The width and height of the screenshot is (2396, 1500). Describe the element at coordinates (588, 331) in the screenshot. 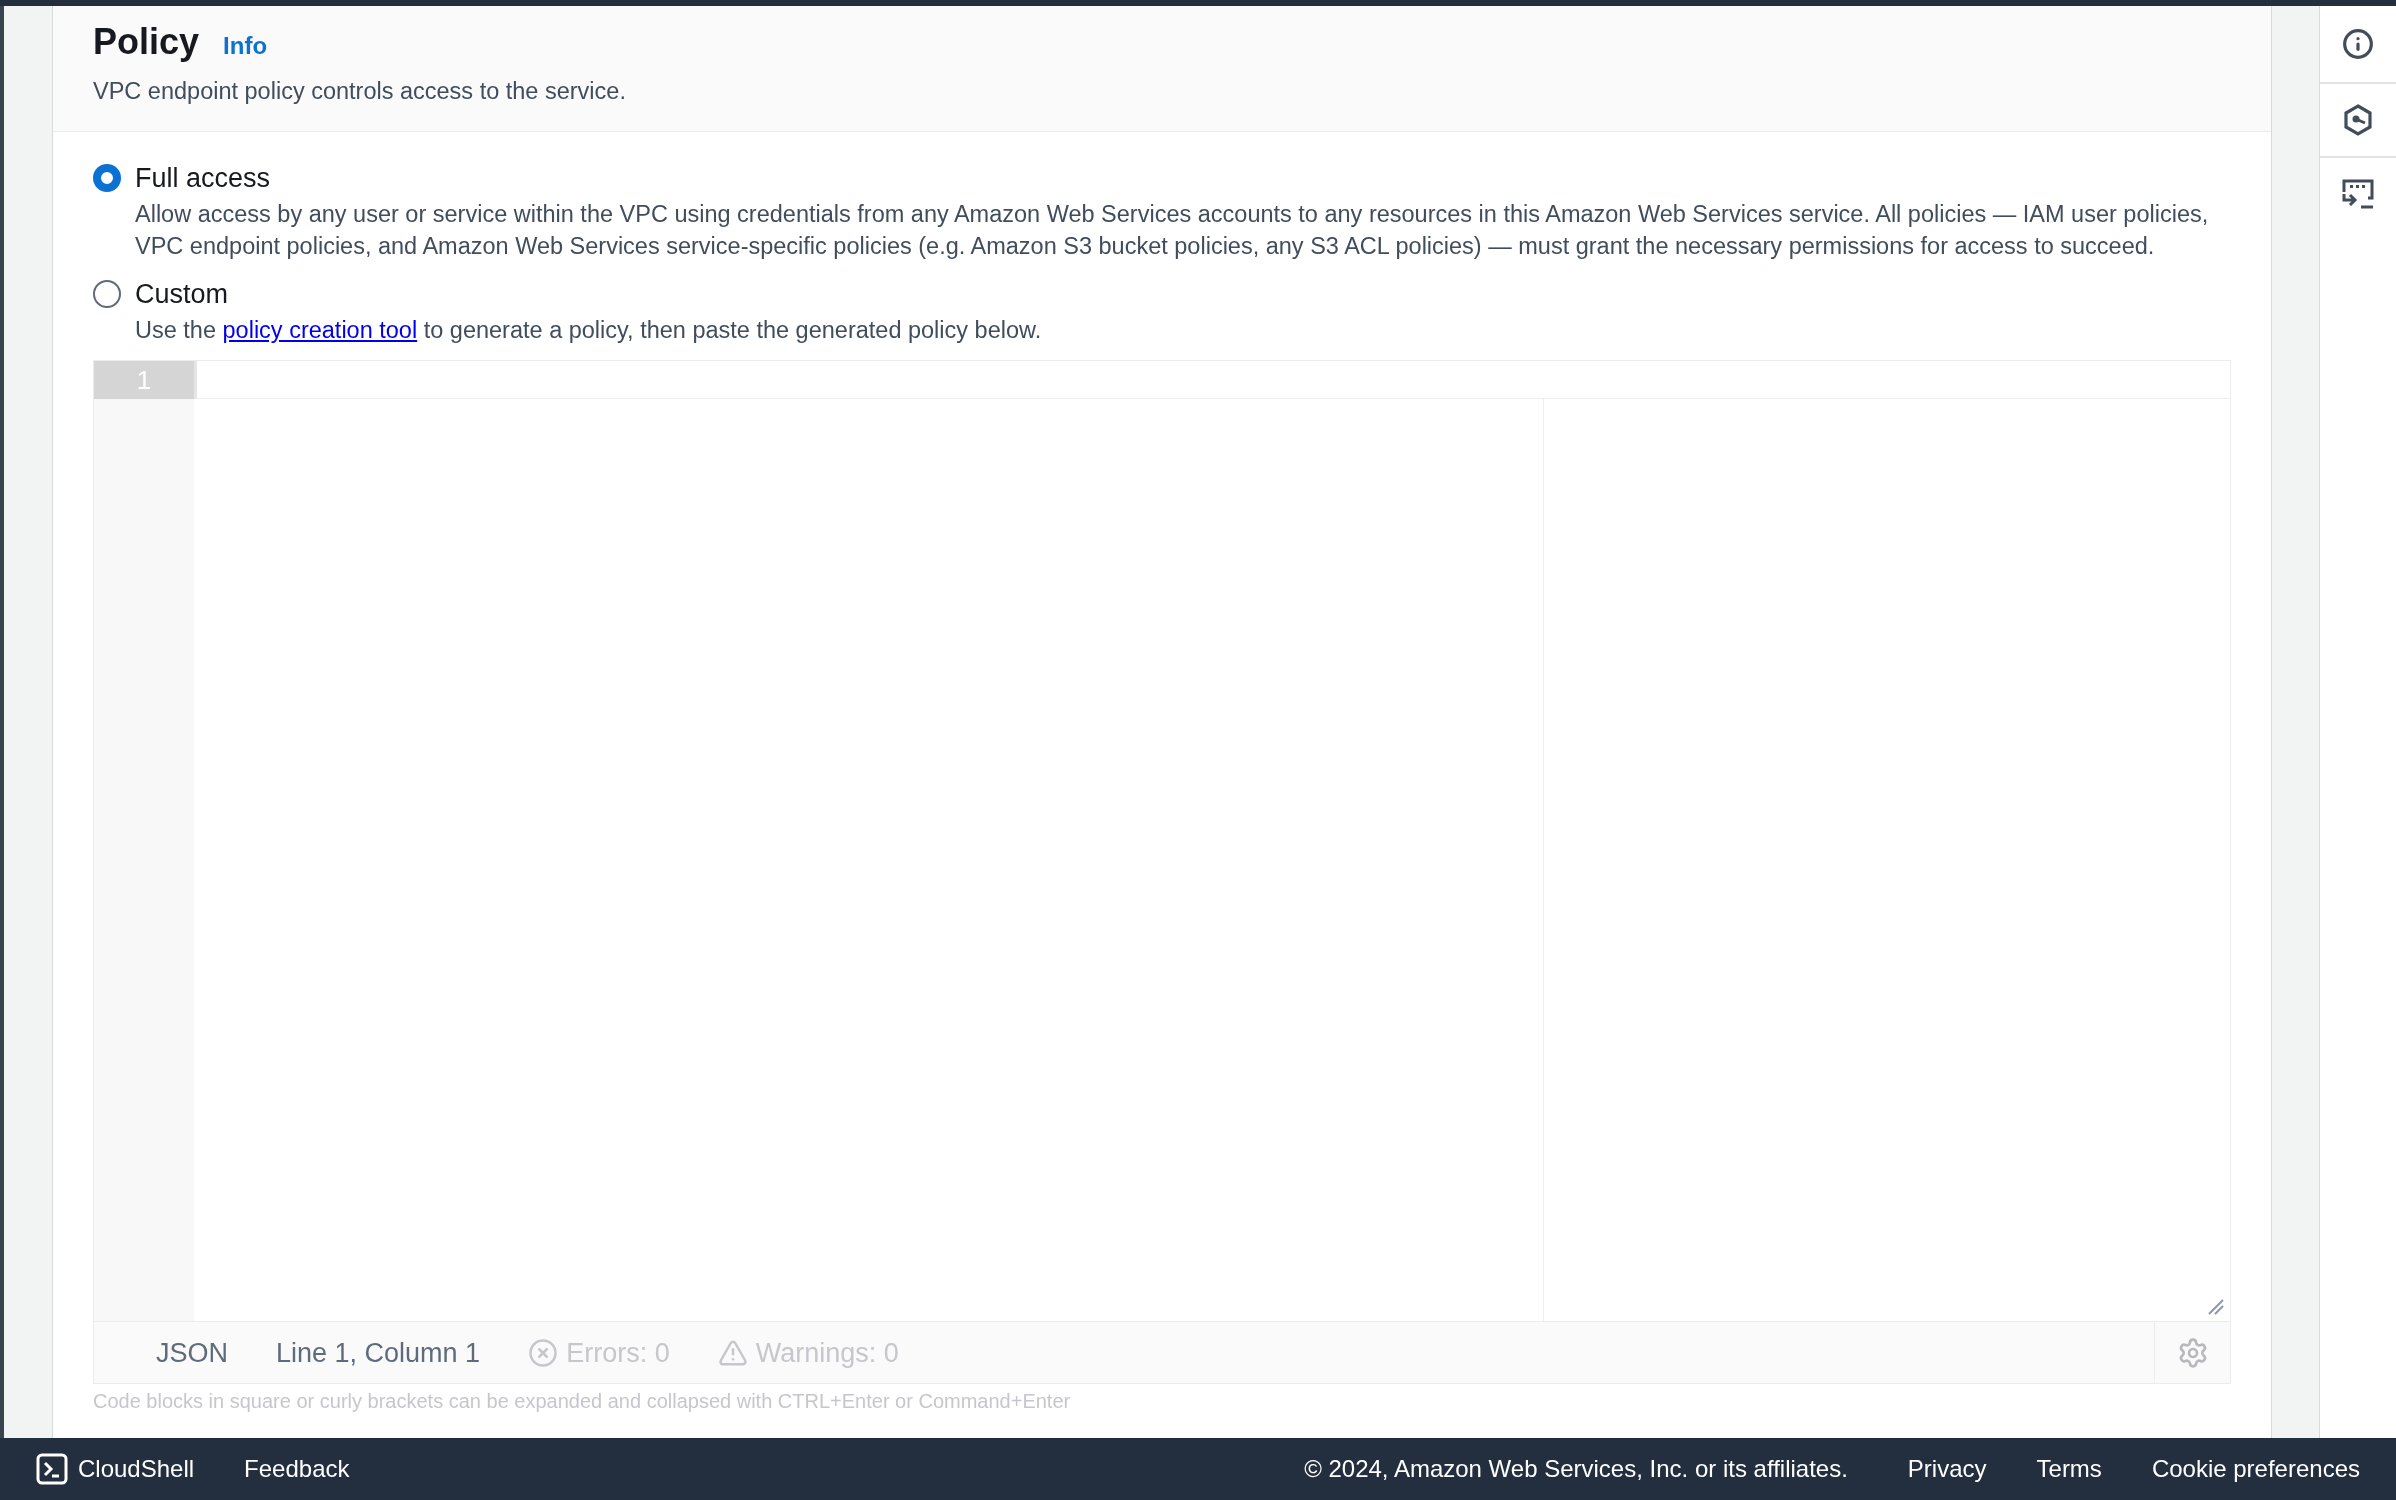

I see `option-description: Use the policy creation tool to generate a policy, then paste the generated policy below.` at that location.